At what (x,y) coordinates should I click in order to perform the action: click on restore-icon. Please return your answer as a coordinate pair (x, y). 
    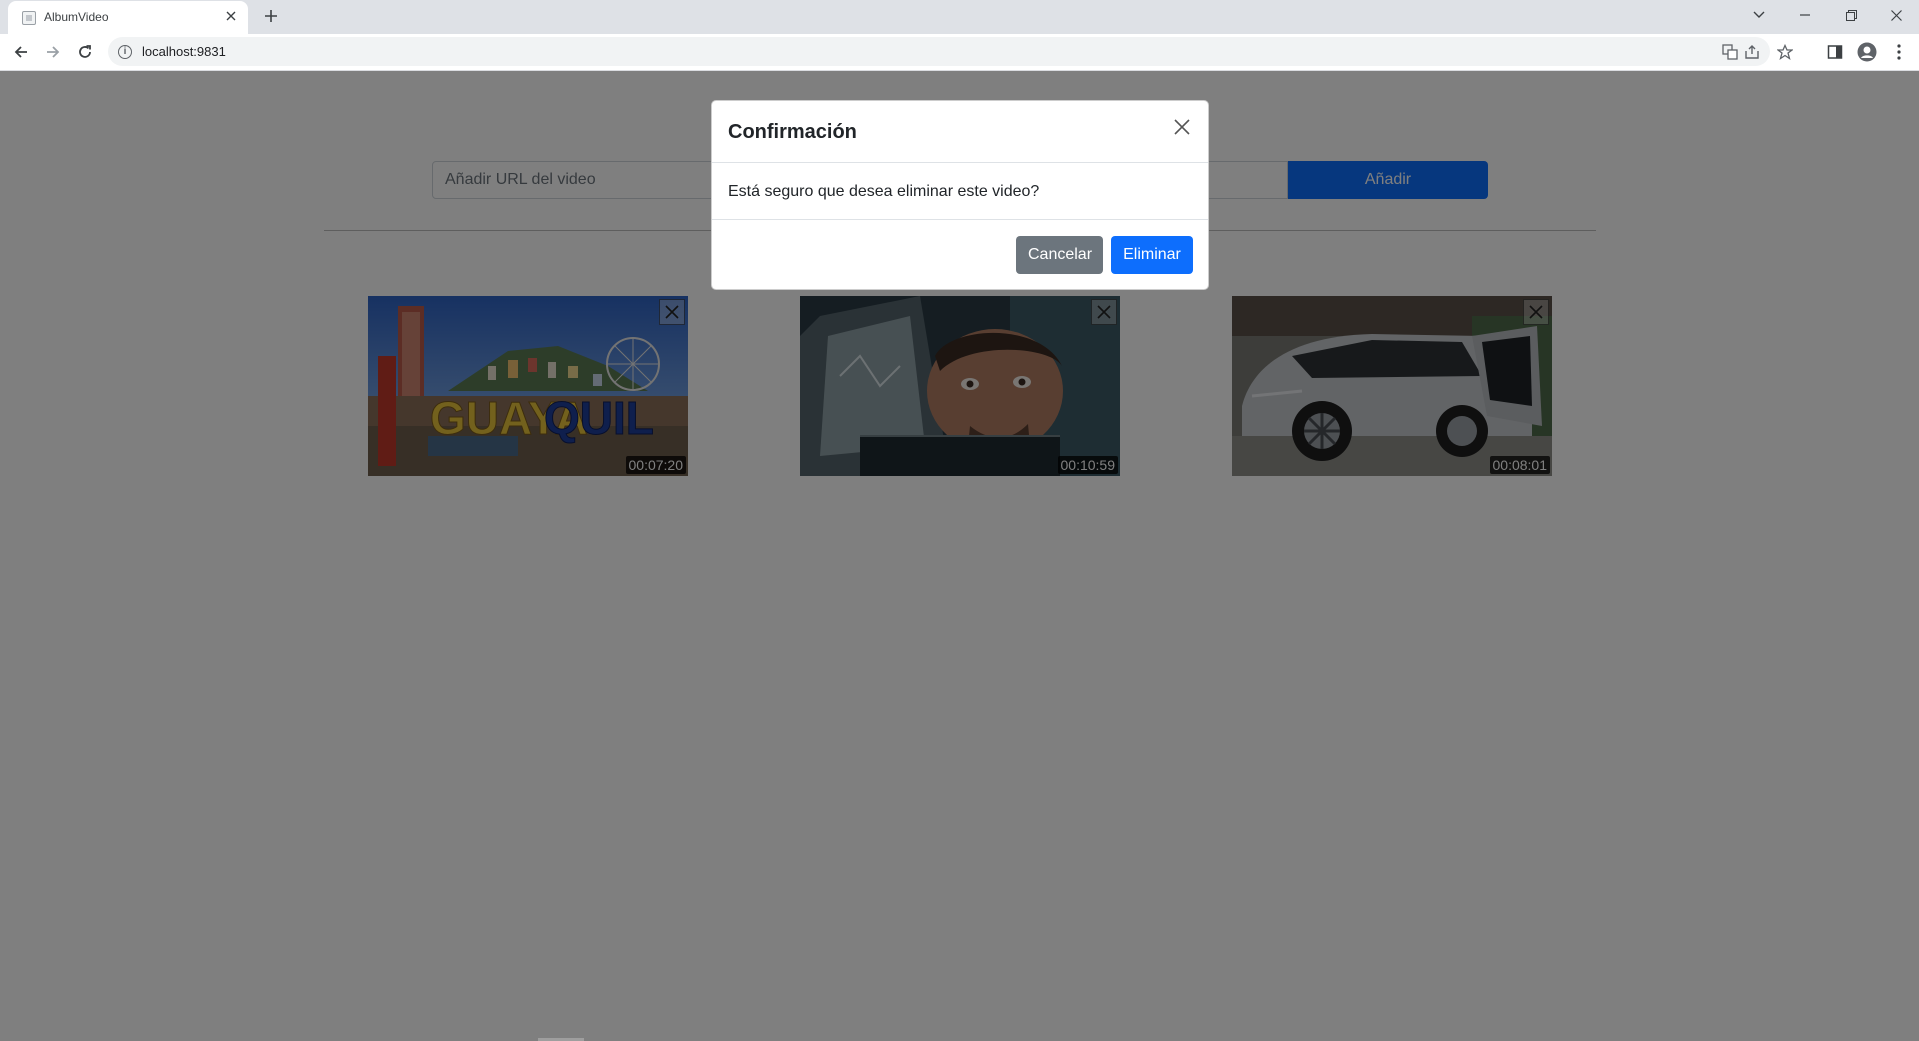
    Looking at the image, I should click on (1851, 15).